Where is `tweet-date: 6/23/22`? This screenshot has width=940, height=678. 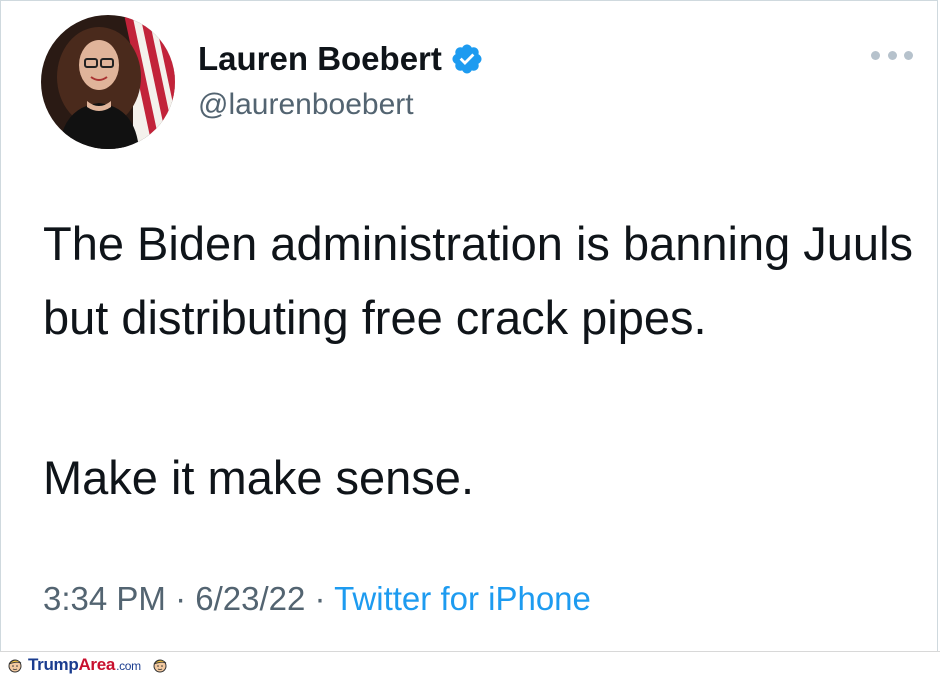
tweet-date: 6/23/22 is located at coordinates (250, 598).